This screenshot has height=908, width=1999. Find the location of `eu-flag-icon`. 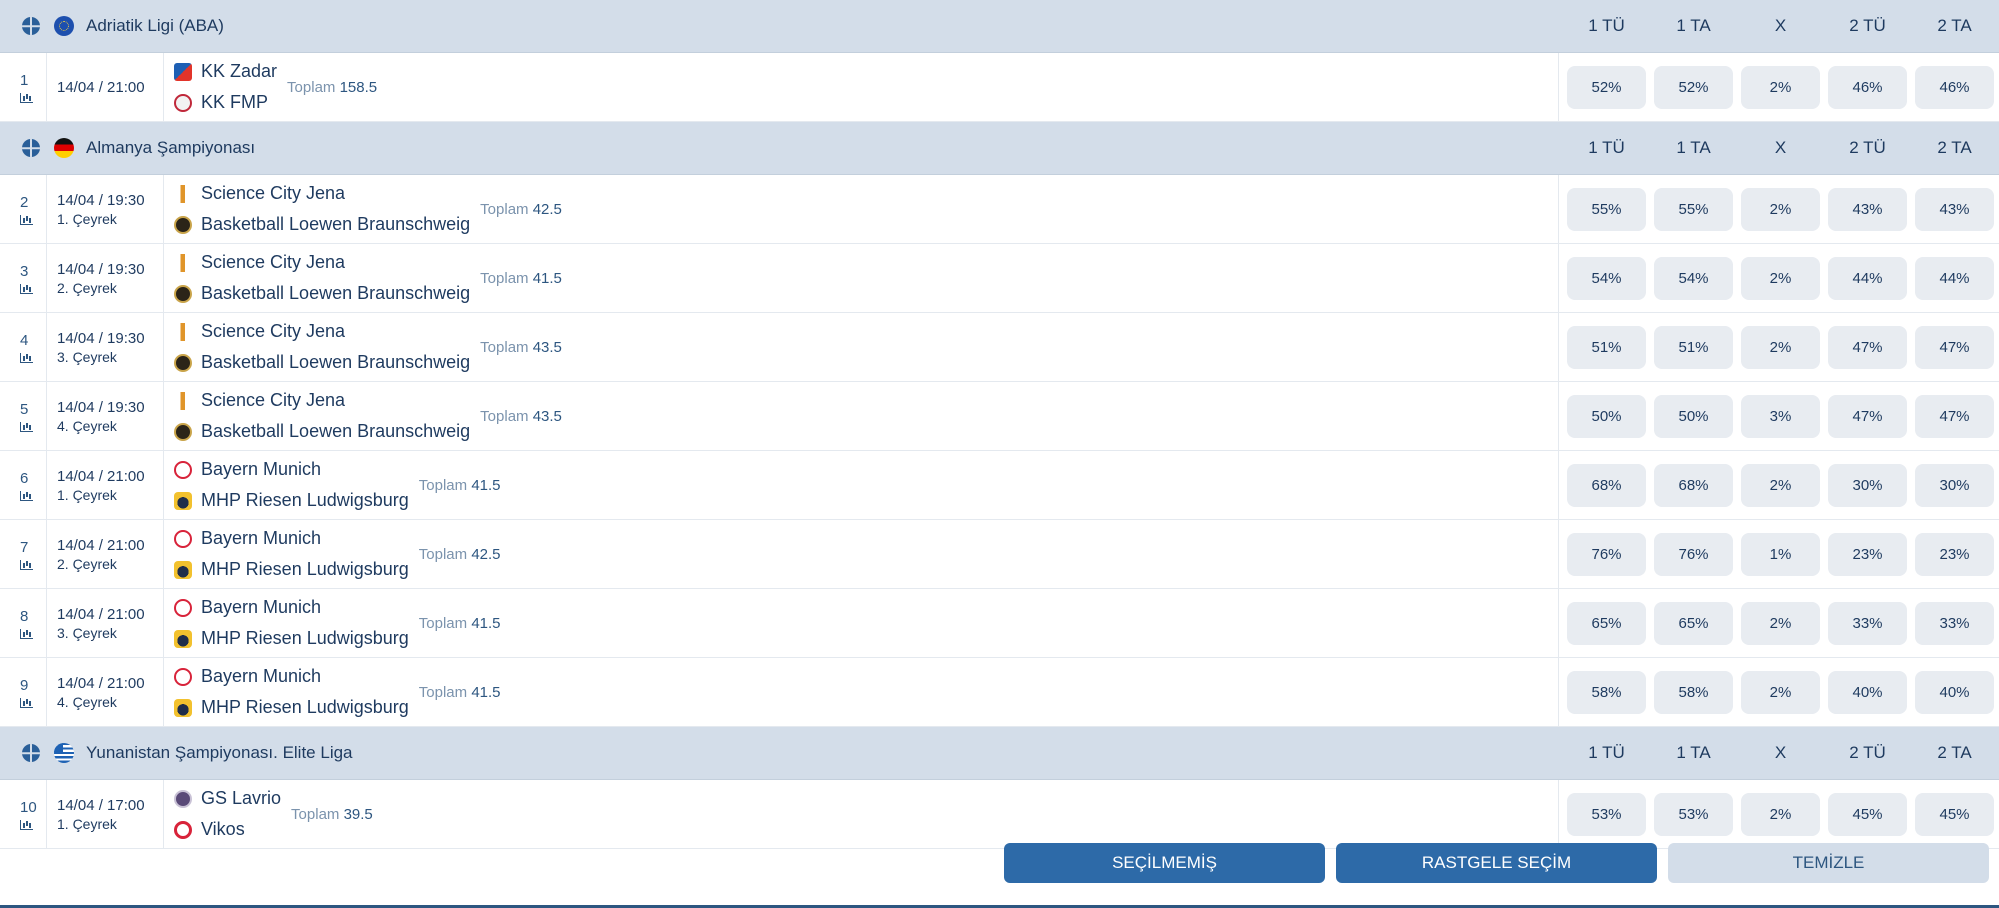

eu-flag-icon is located at coordinates (64, 26).